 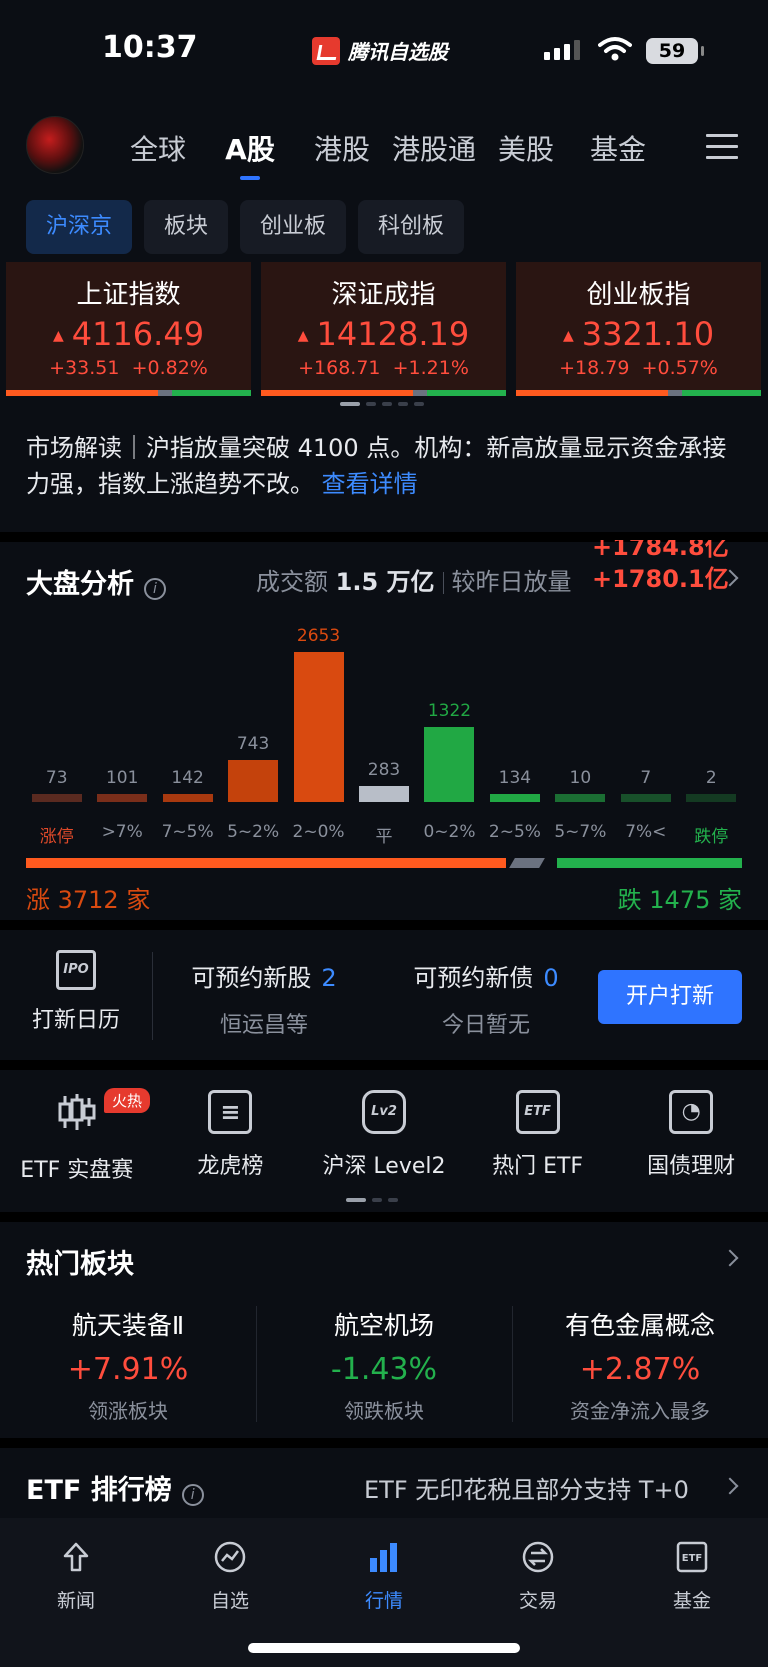 What do you see at coordinates (384, 1576) in the screenshot?
I see `nav-market: 行情` at bounding box center [384, 1576].